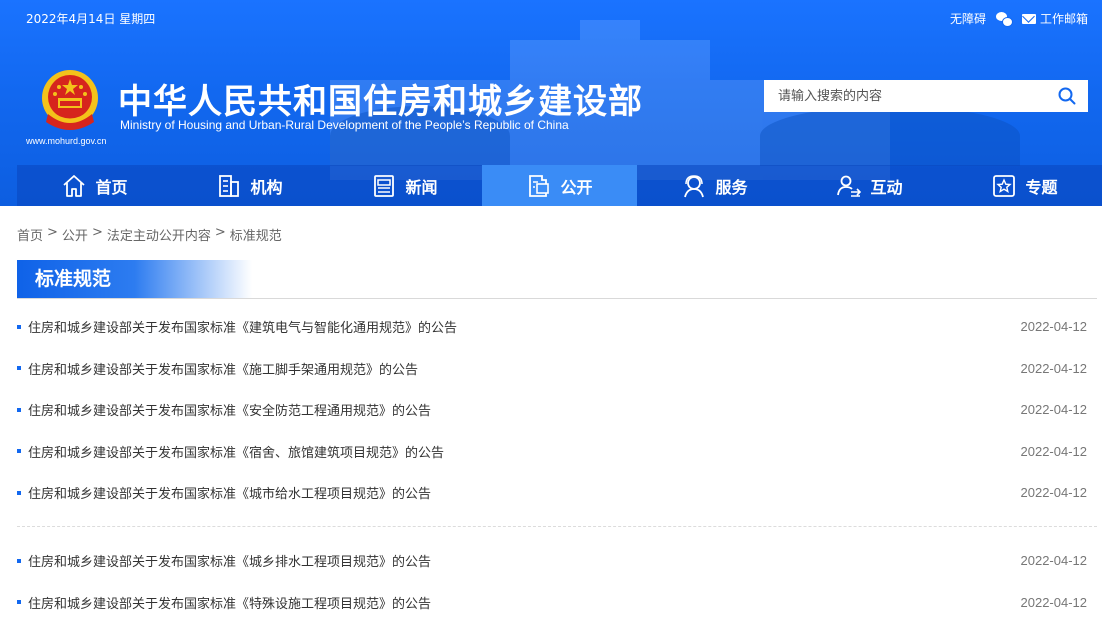  I want to click on interaction-icon, so click(849, 186).